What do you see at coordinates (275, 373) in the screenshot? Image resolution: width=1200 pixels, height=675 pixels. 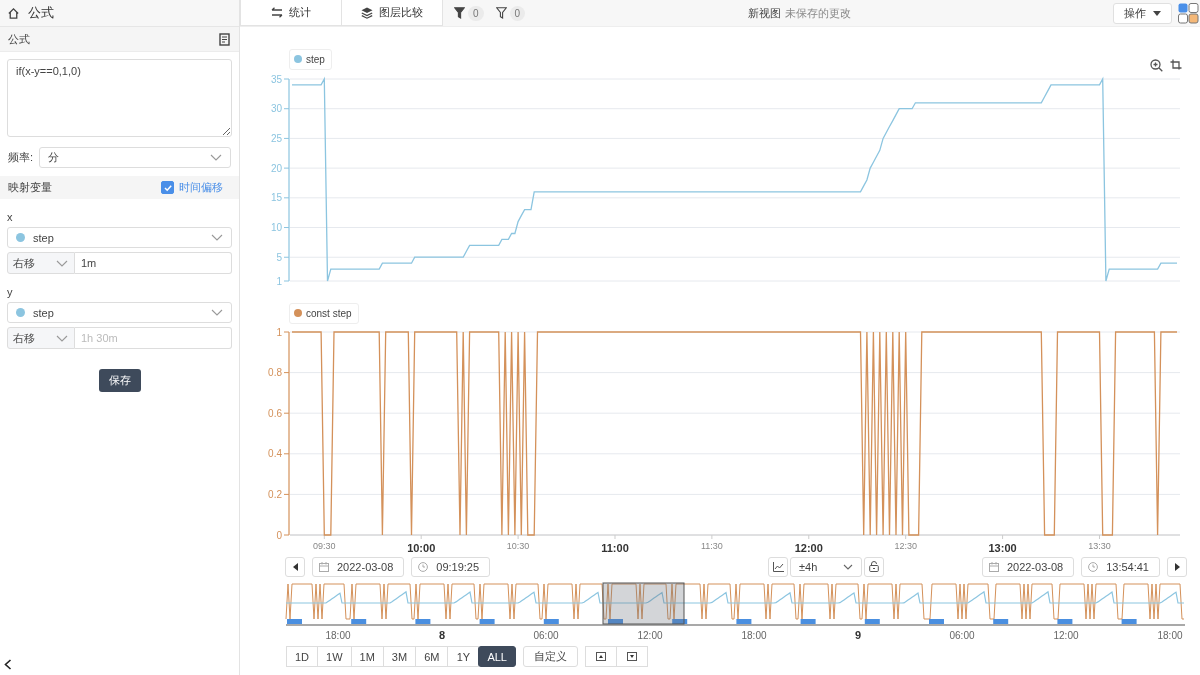 I see `y-axis-label: 0.8` at bounding box center [275, 373].